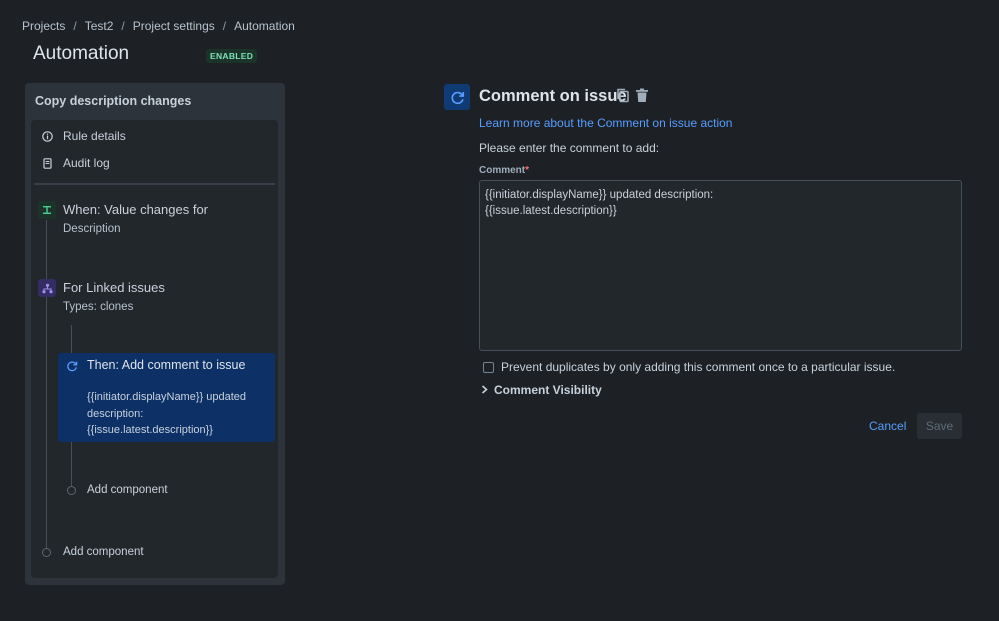  I want to click on action-summary-line: {{issue.latest.description}}, so click(177, 430).